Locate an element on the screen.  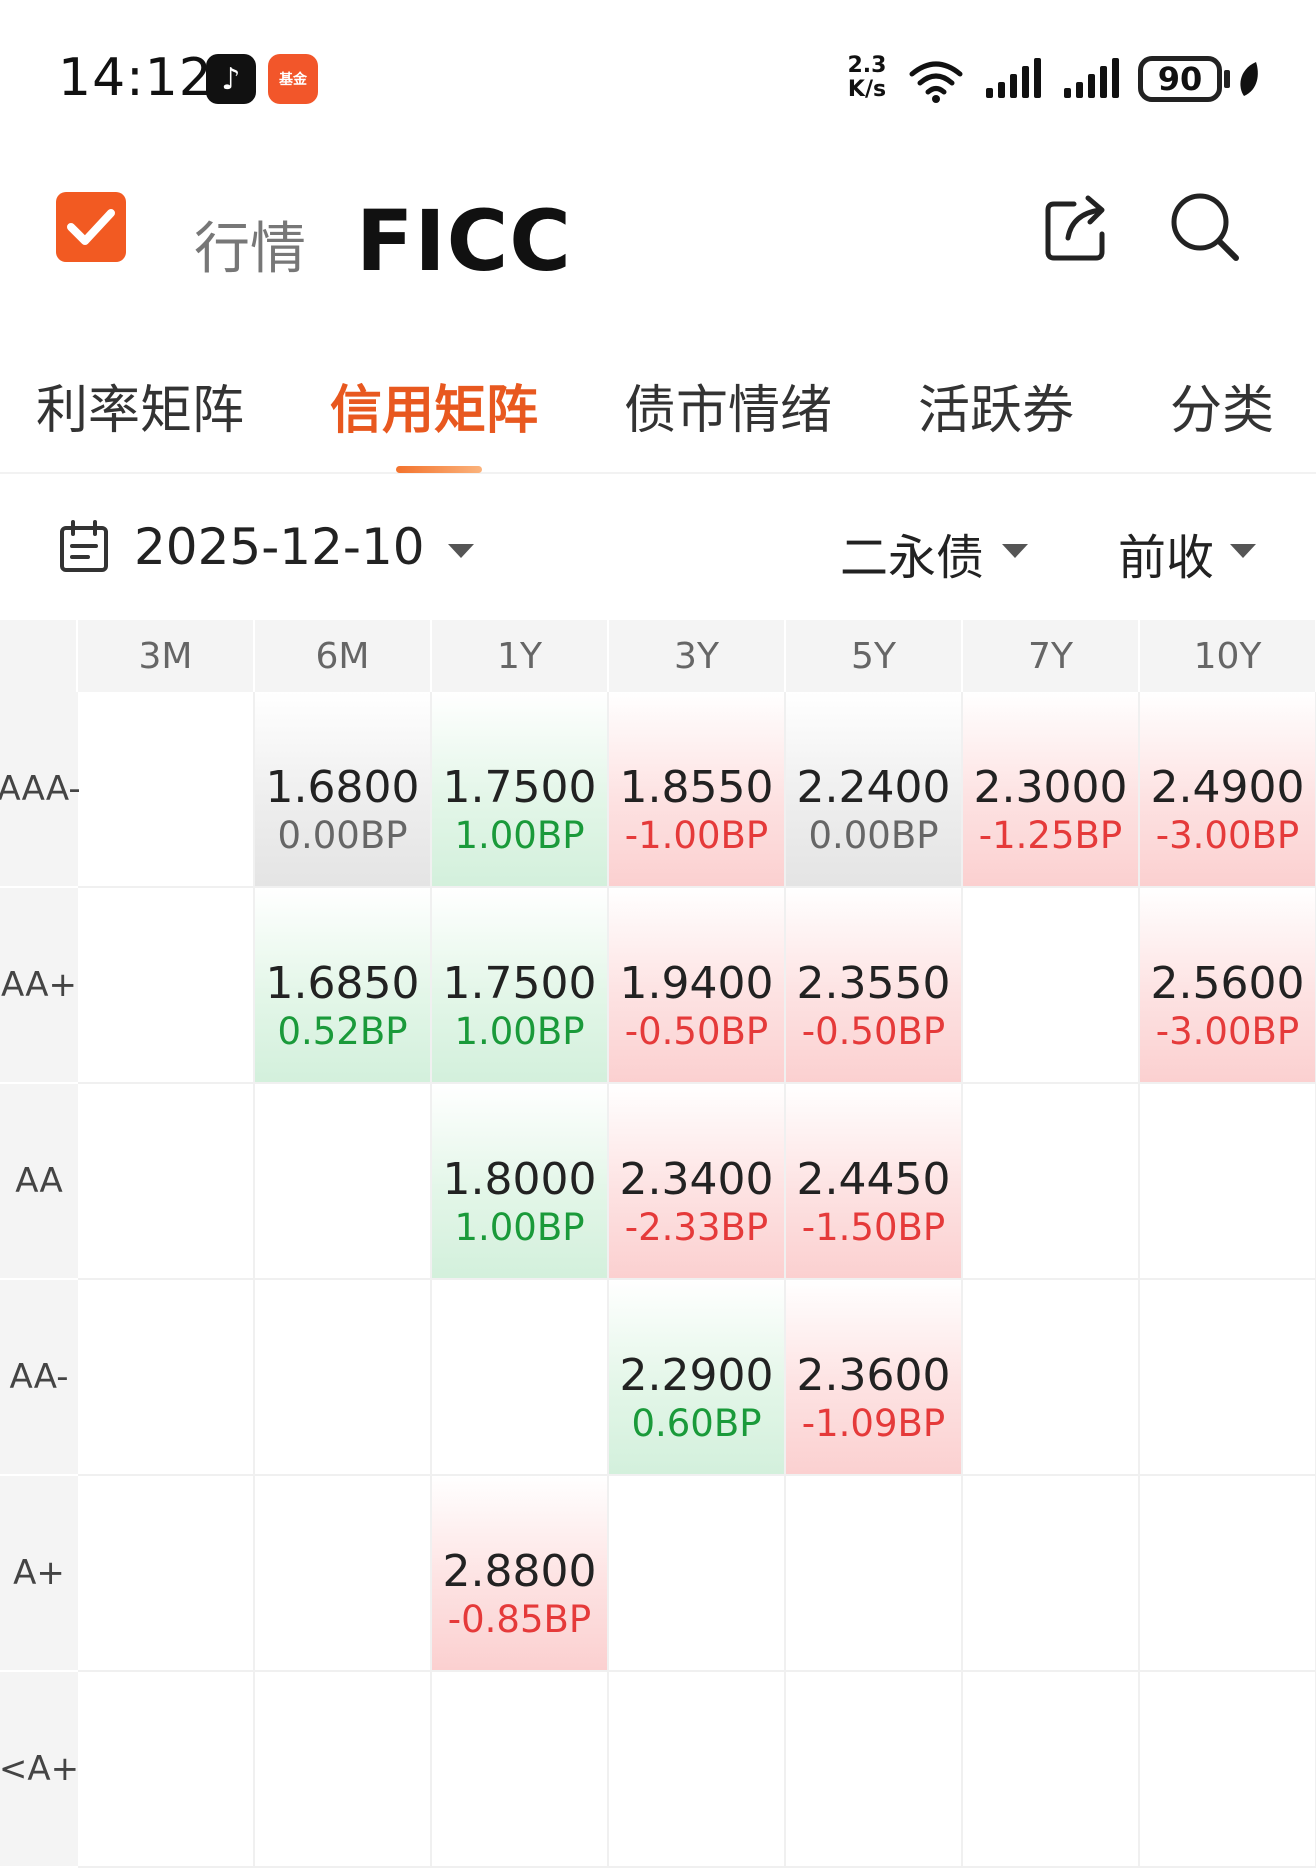
matrix-cell: 2.8800 -0.85BP is located at coordinates (520, 1574).